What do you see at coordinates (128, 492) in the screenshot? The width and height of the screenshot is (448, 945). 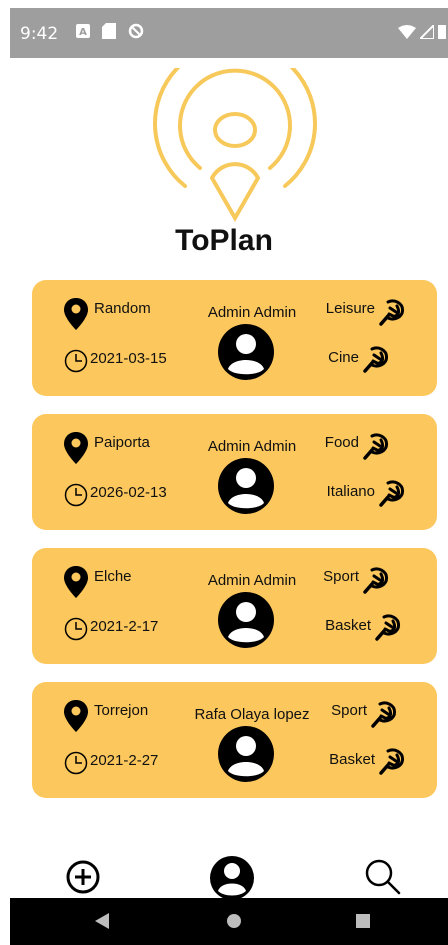 I see `plan-date: 2026-02-13` at bounding box center [128, 492].